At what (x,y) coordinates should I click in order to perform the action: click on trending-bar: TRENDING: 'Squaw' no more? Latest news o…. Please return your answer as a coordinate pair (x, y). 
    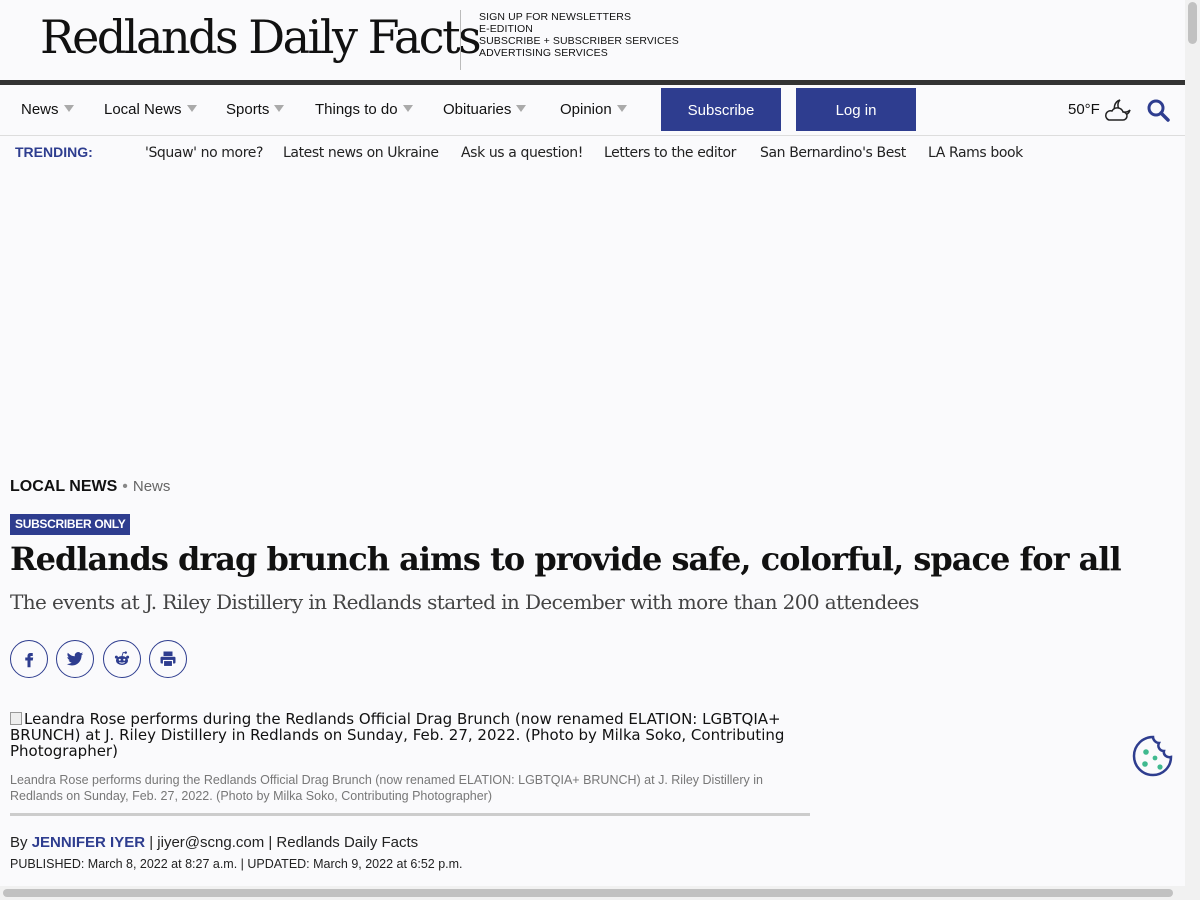
    Looking at the image, I should click on (592, 153).